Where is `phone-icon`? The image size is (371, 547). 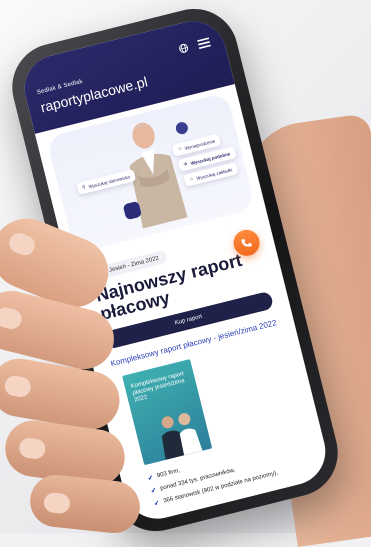
phone-icon is located at coordinates (246, 242).